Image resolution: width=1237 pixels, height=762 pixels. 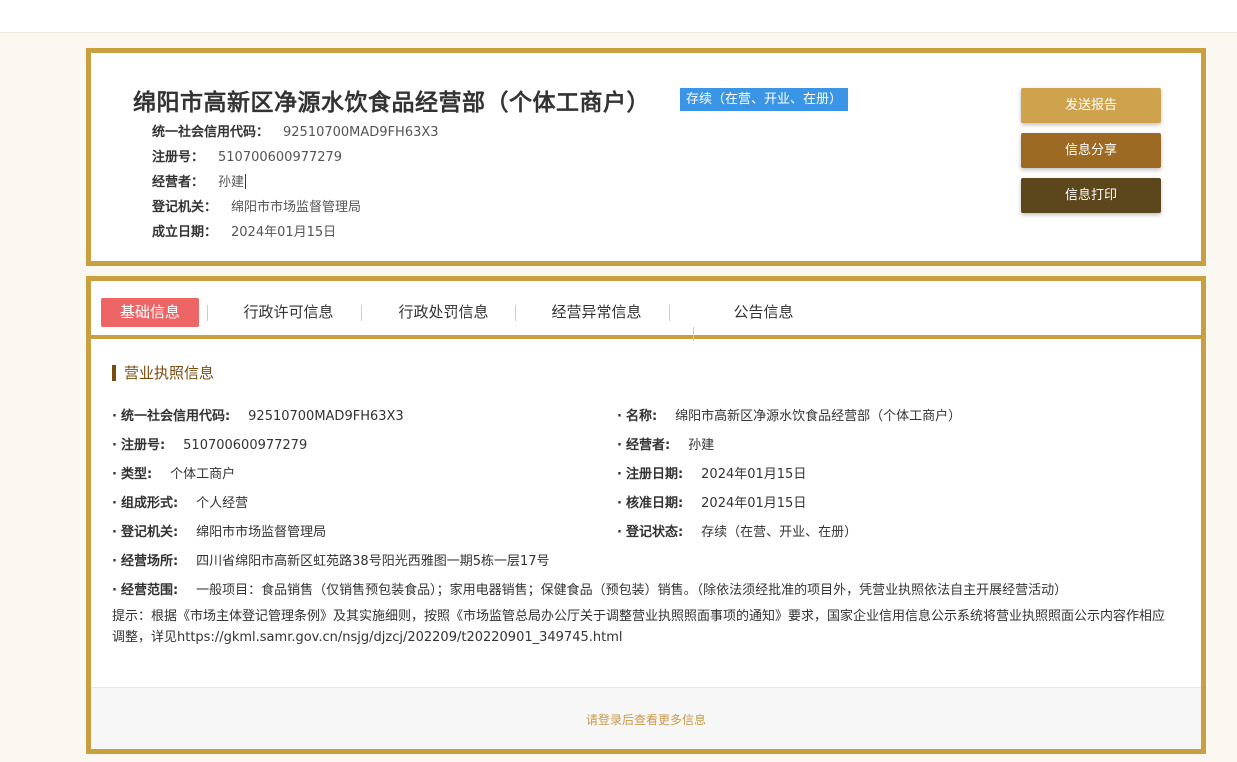 What do you see at coordinates (136, 474) in the screenshot?
I see `field-label: 类型:` at bounding box center [136, 474].